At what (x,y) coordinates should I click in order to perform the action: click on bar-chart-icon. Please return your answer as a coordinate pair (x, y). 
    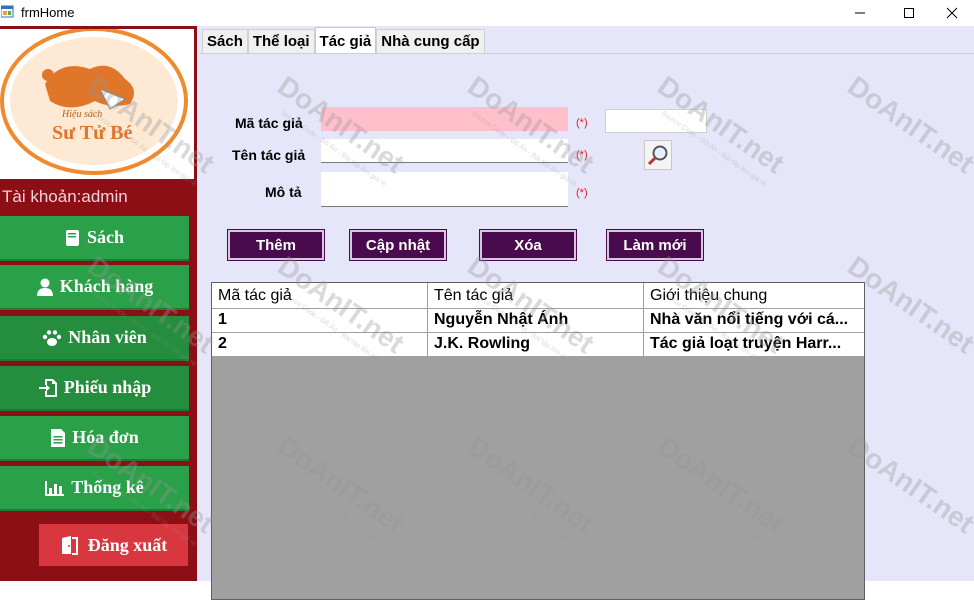
    Looking at the image, I should click on (55, 488).